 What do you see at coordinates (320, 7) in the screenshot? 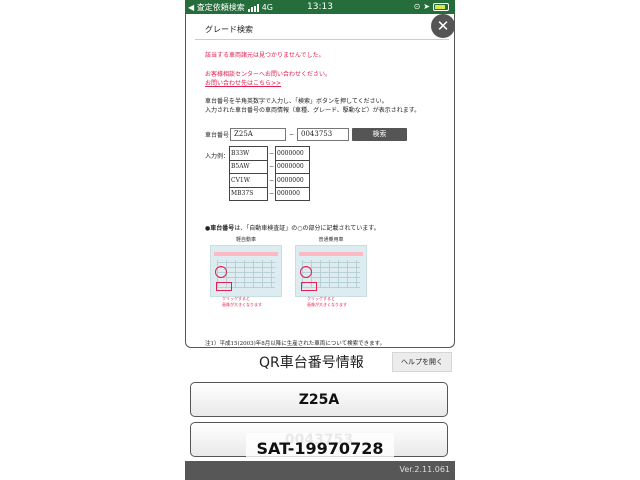
I see `status-bar: ◀ 査定依頼検索 4G 13:13 ⊙ ➤` at bounding box center [320, 7].